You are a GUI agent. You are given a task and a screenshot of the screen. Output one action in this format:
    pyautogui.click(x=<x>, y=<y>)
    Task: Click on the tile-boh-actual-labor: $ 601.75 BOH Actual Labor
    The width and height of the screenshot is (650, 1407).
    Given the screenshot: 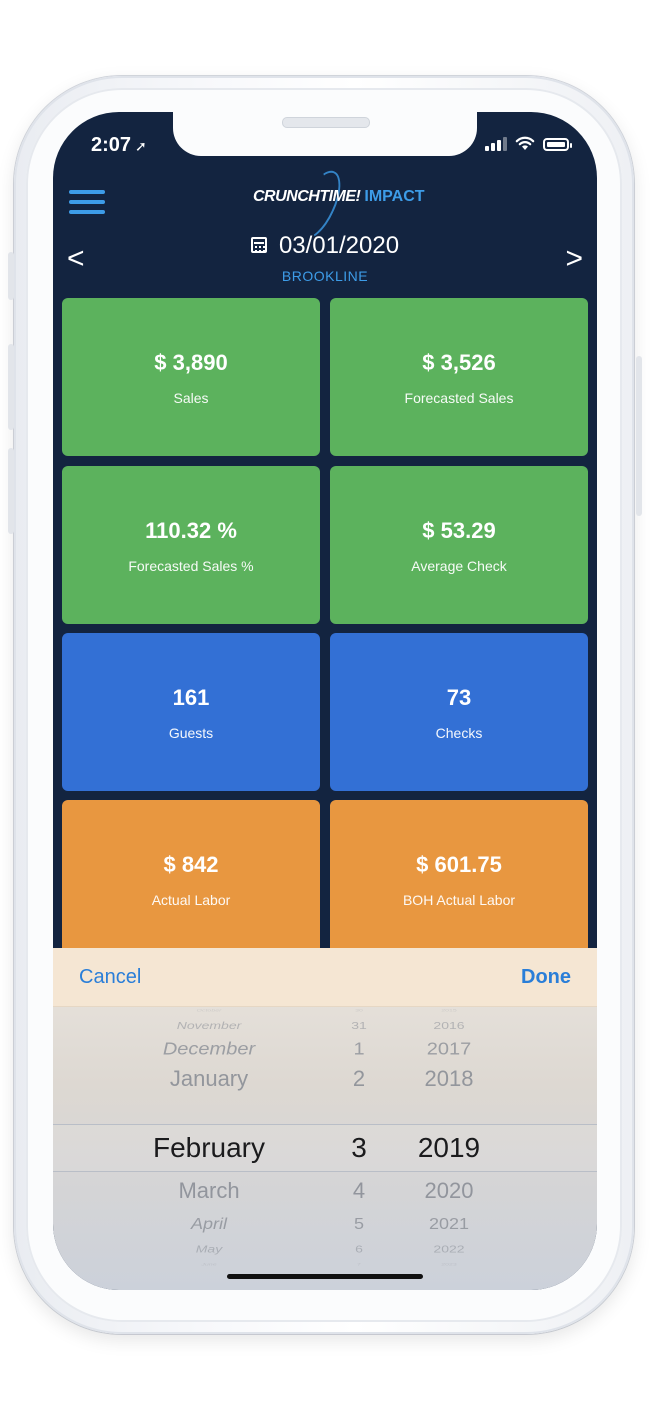 What is the action you would take?
    pyautogui.click(x=459, y=879)
    